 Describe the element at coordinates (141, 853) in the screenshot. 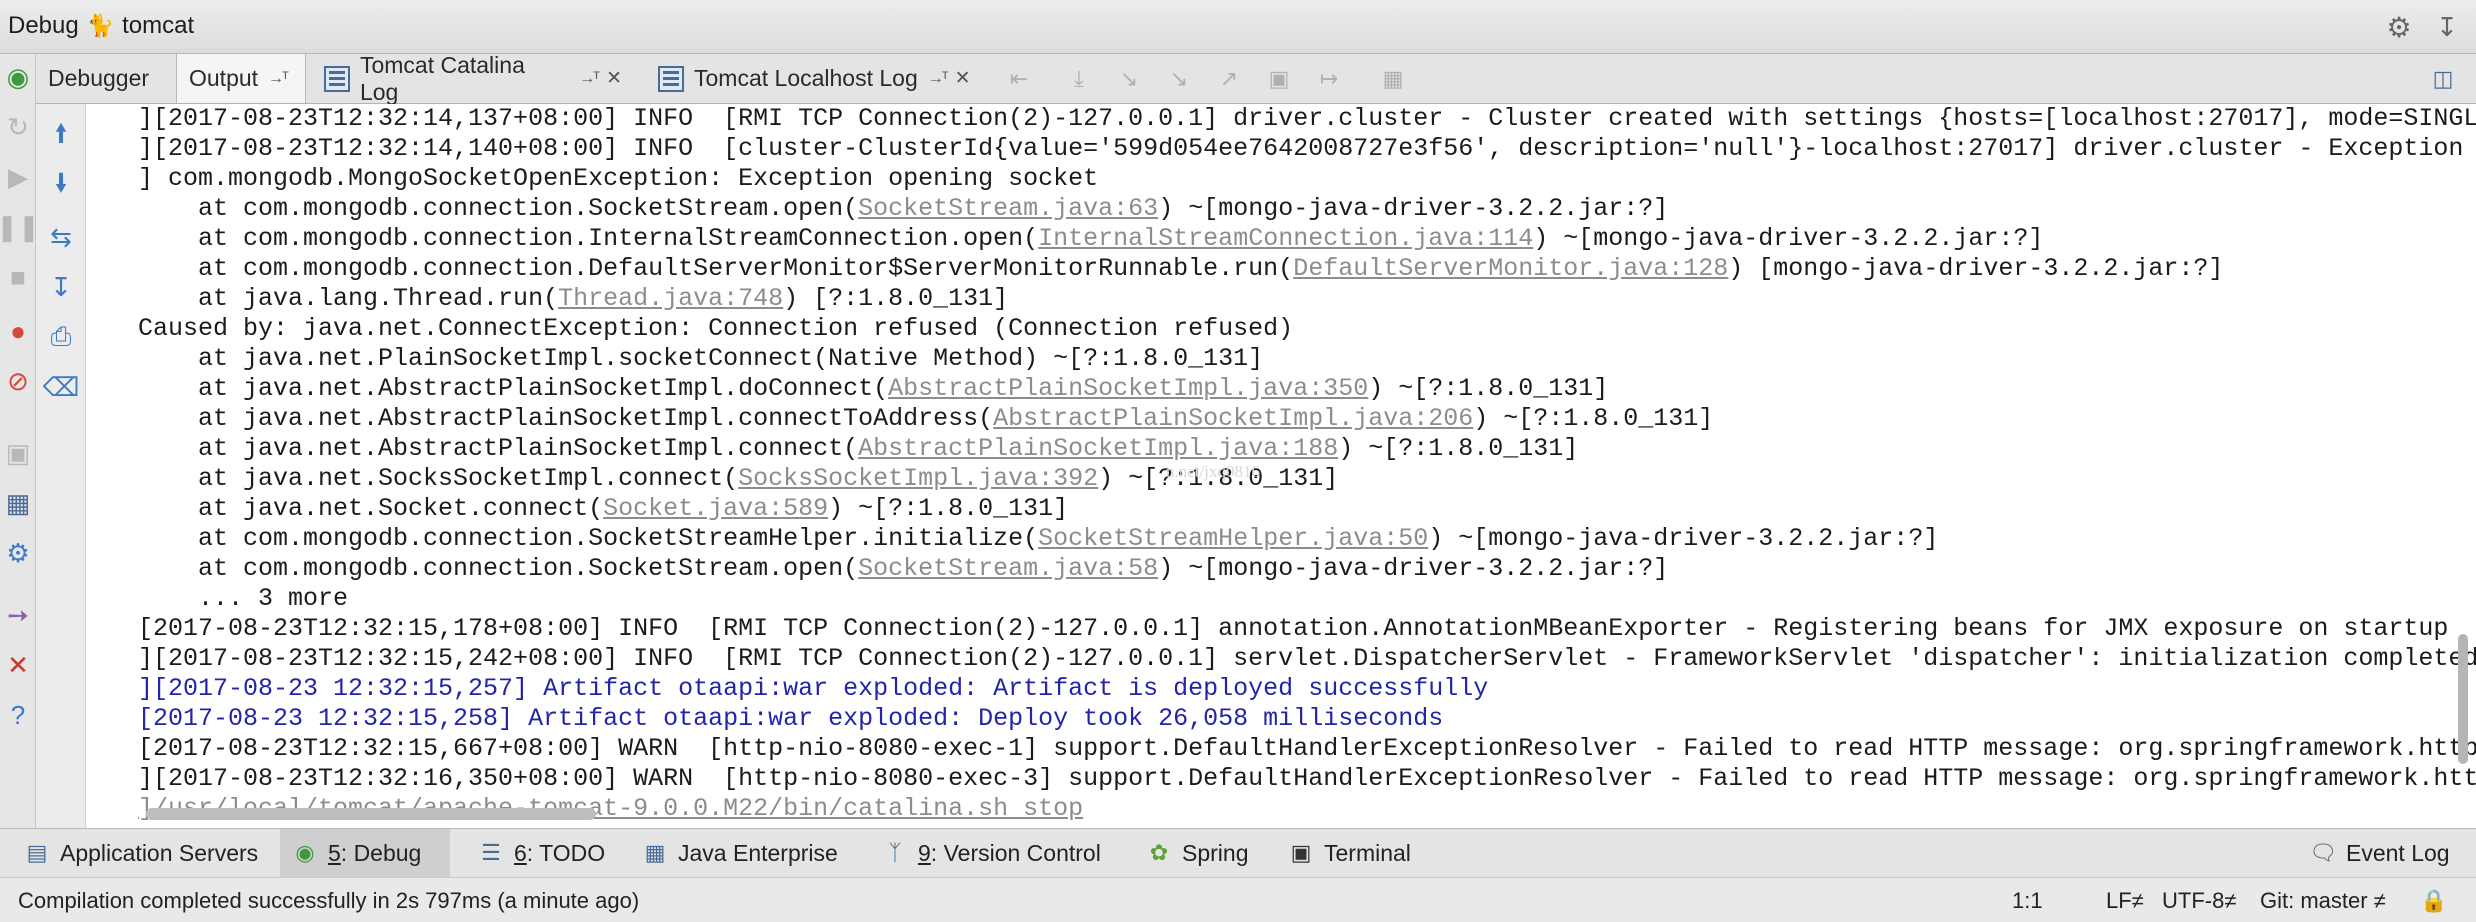

I see `toolwindow-application-servers: ▤ Application Servers` at that location.